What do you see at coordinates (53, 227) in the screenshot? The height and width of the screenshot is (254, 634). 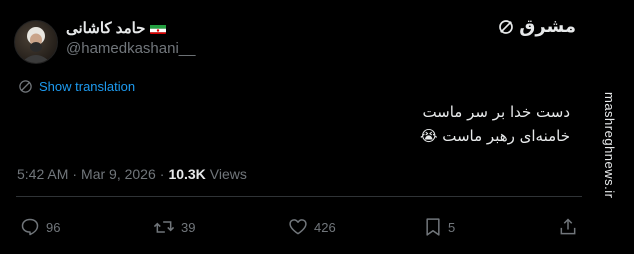 I see `reply-count: 96` at bounding box center [53, 227].